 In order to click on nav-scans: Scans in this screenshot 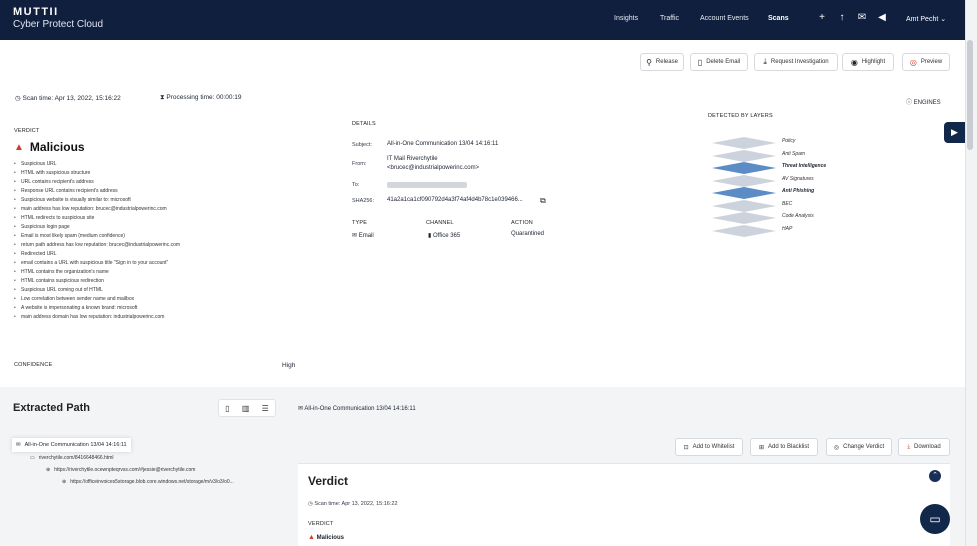, I will do `click(778, 18)`.